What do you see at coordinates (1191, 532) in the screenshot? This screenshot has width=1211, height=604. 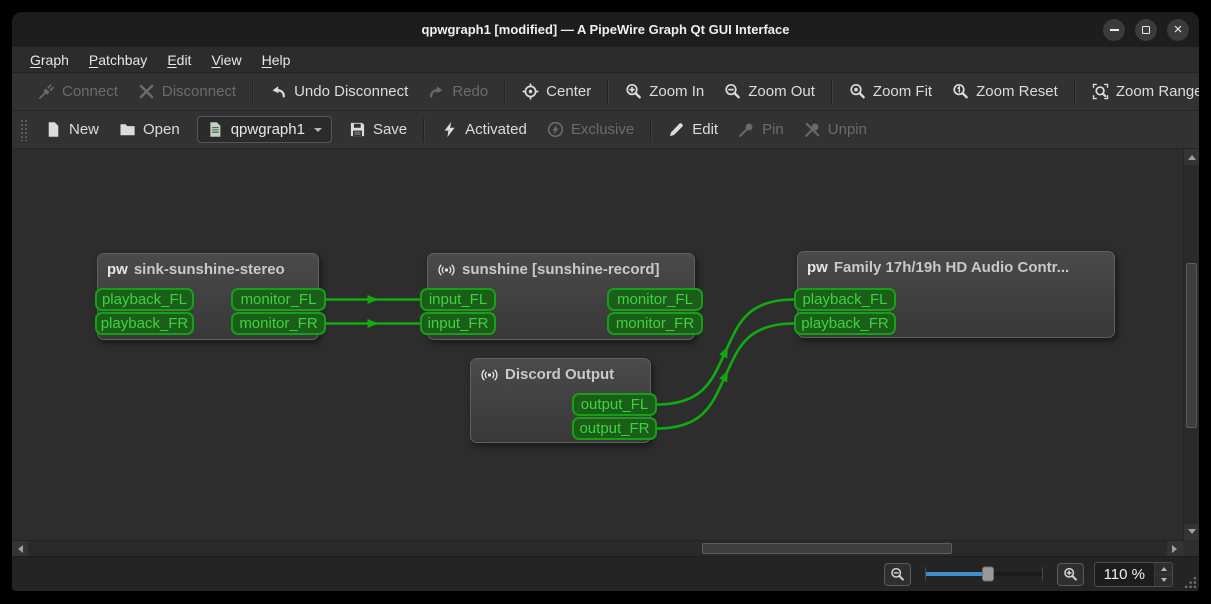 I see `scroll-down-button` at bounding box center [1191, 532].